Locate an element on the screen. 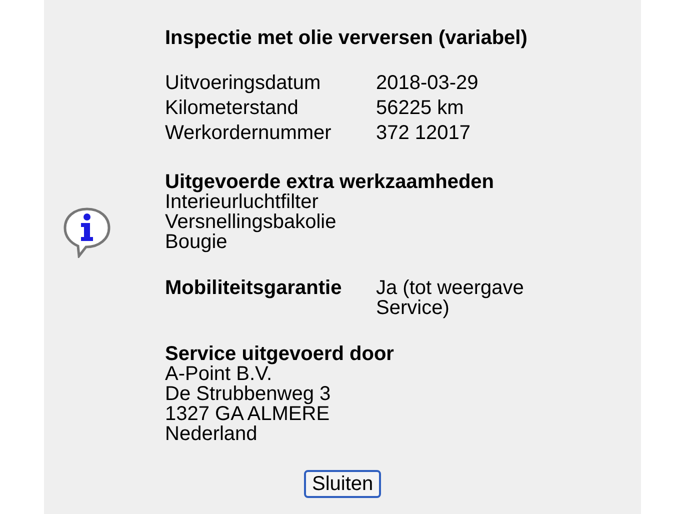 This screenshot has height=514, width=685. field-value: 372 12017 is located at coordinates (424, 133).